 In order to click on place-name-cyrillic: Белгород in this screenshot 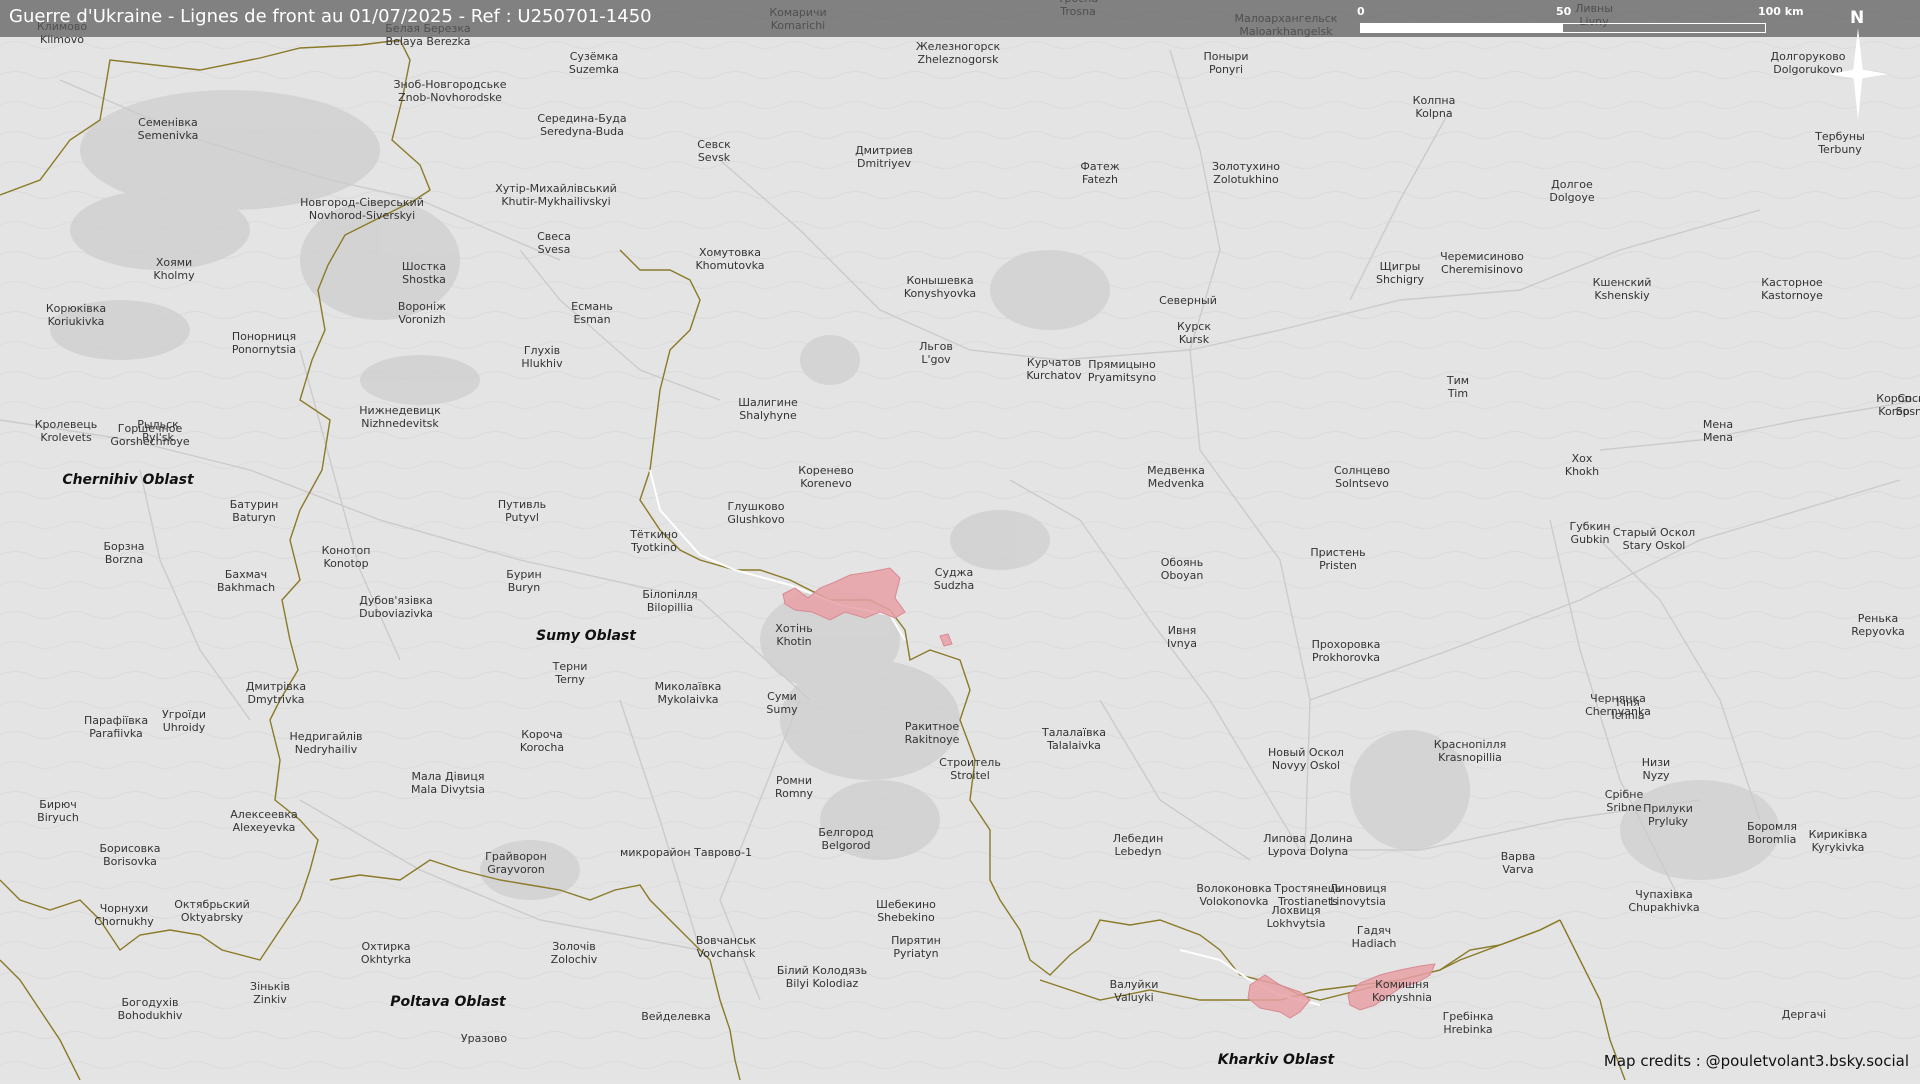, I will do `click(846, 832)`.